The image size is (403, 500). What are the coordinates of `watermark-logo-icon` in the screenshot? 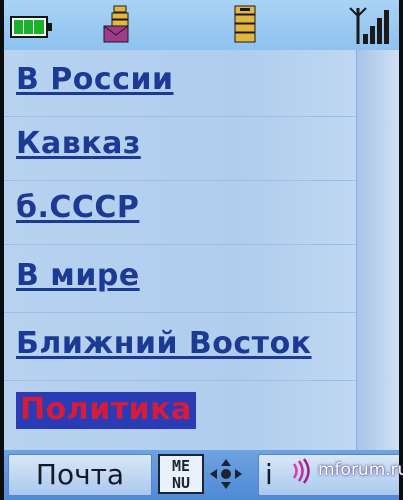 It's located at (301, 471).